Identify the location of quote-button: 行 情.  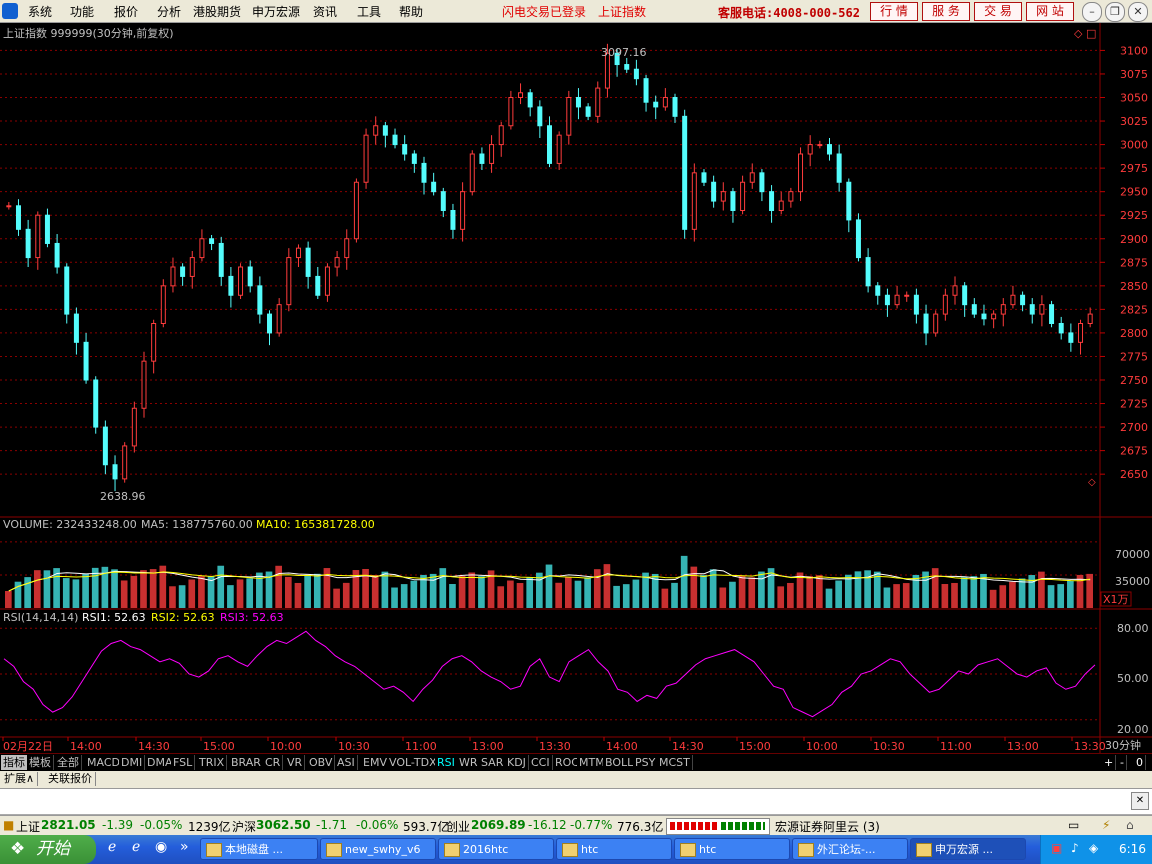
(894, 11).